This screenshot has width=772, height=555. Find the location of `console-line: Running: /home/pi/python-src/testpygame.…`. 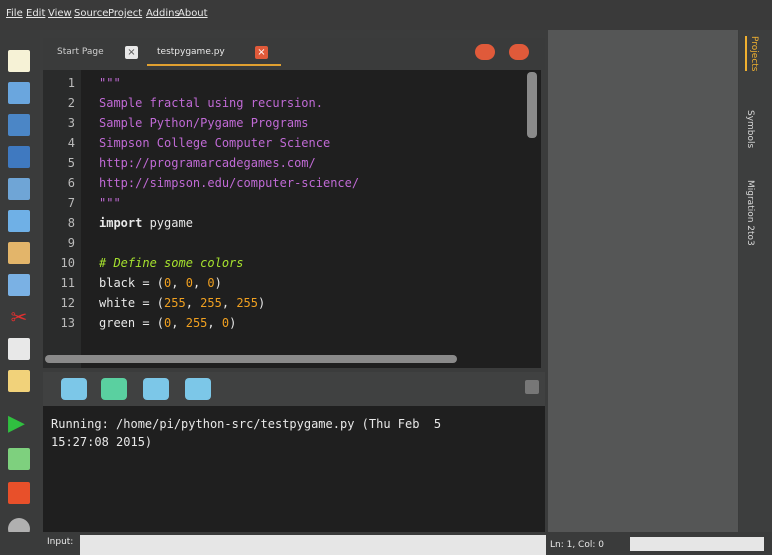

console-line: Running: /home/pi/python-src/testpygame.… is located at coordinates (246, 424).